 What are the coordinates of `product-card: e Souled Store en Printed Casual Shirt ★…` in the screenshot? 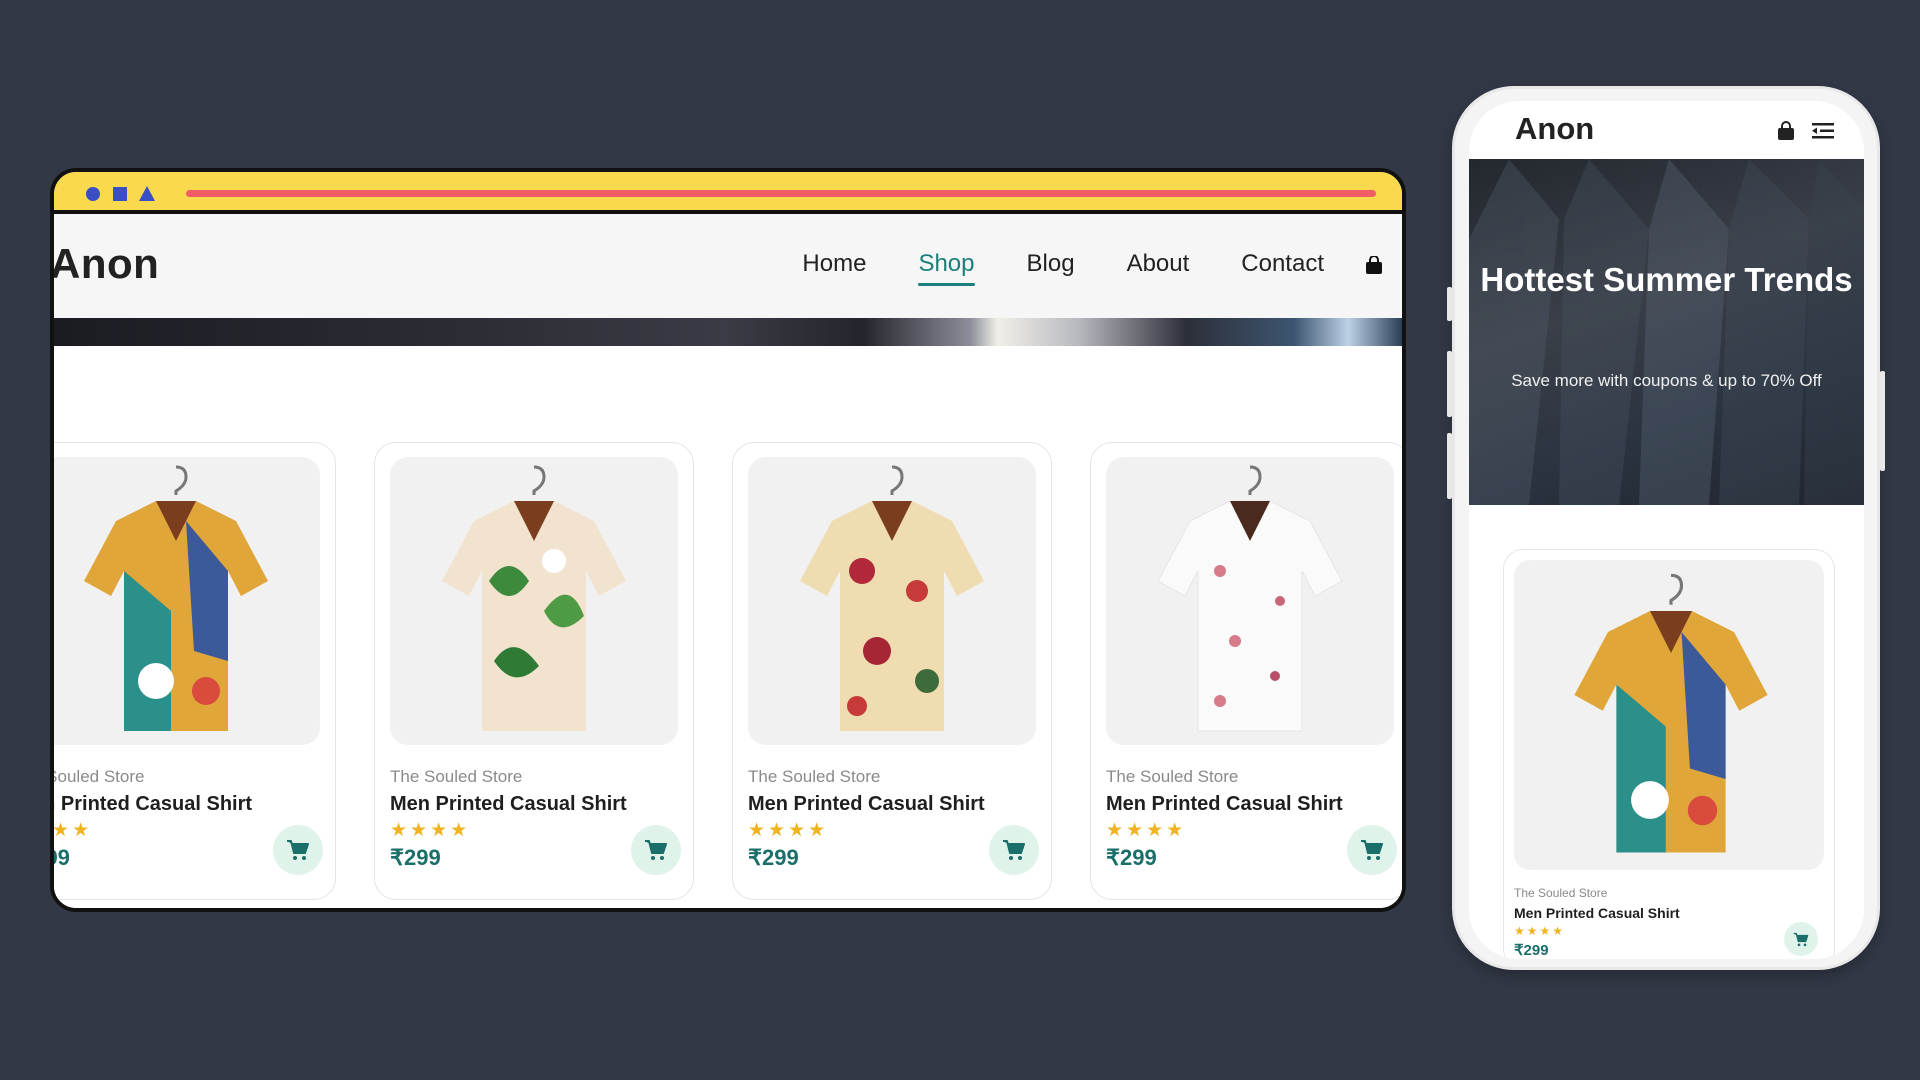 It's located at (193, 671).